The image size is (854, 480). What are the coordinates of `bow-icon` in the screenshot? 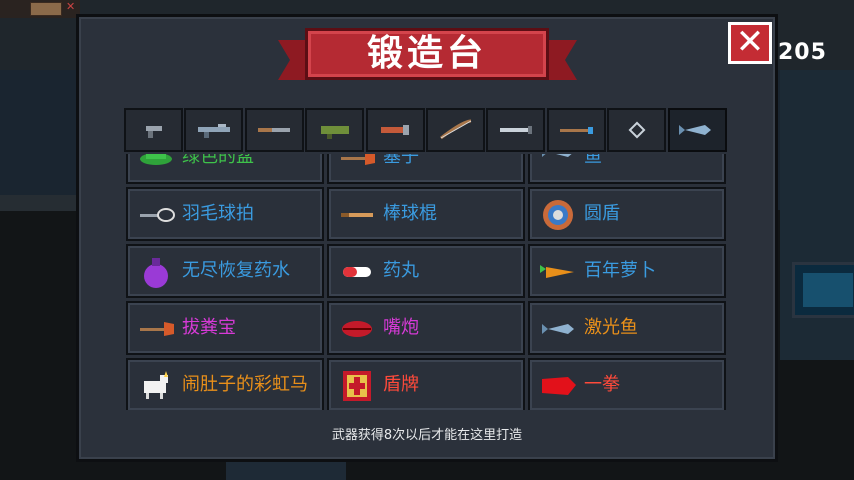 It's located at (456, 129).